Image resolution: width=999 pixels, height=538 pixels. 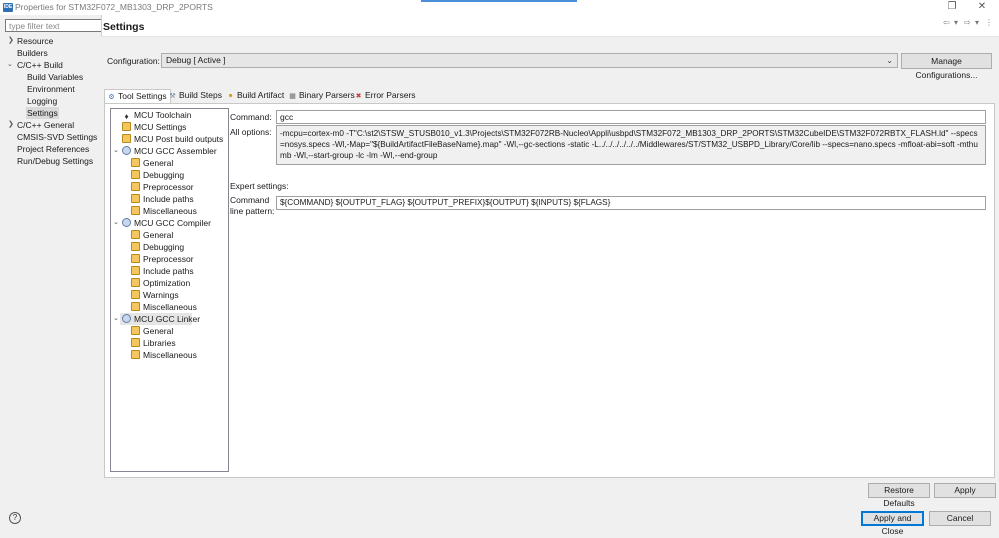 I want to click on tab-tool-settings: ⚙ Tool Settings, so click(x=137, y=96).